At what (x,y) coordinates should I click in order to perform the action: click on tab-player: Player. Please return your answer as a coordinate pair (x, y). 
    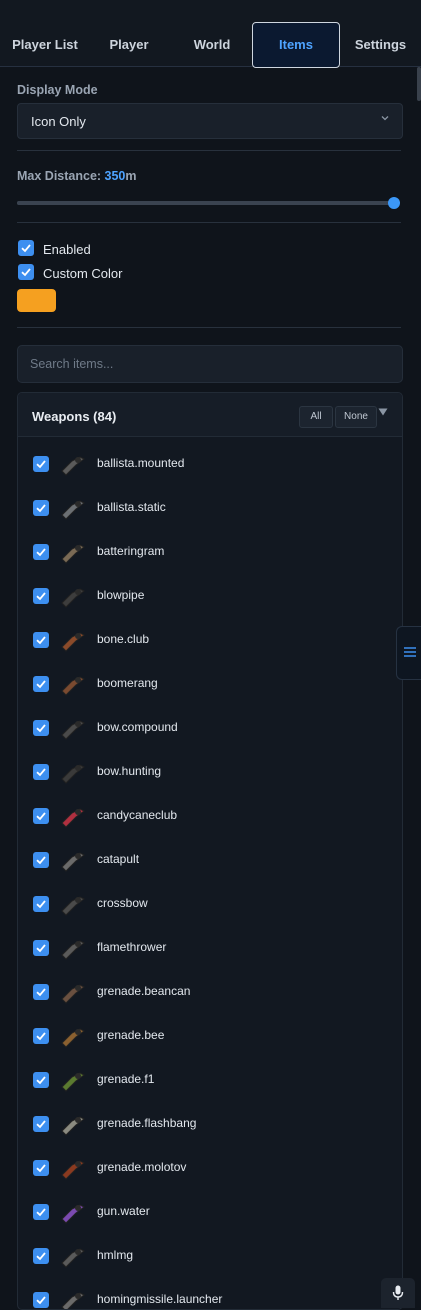
    Looking at the image, I should click on (129, 45).